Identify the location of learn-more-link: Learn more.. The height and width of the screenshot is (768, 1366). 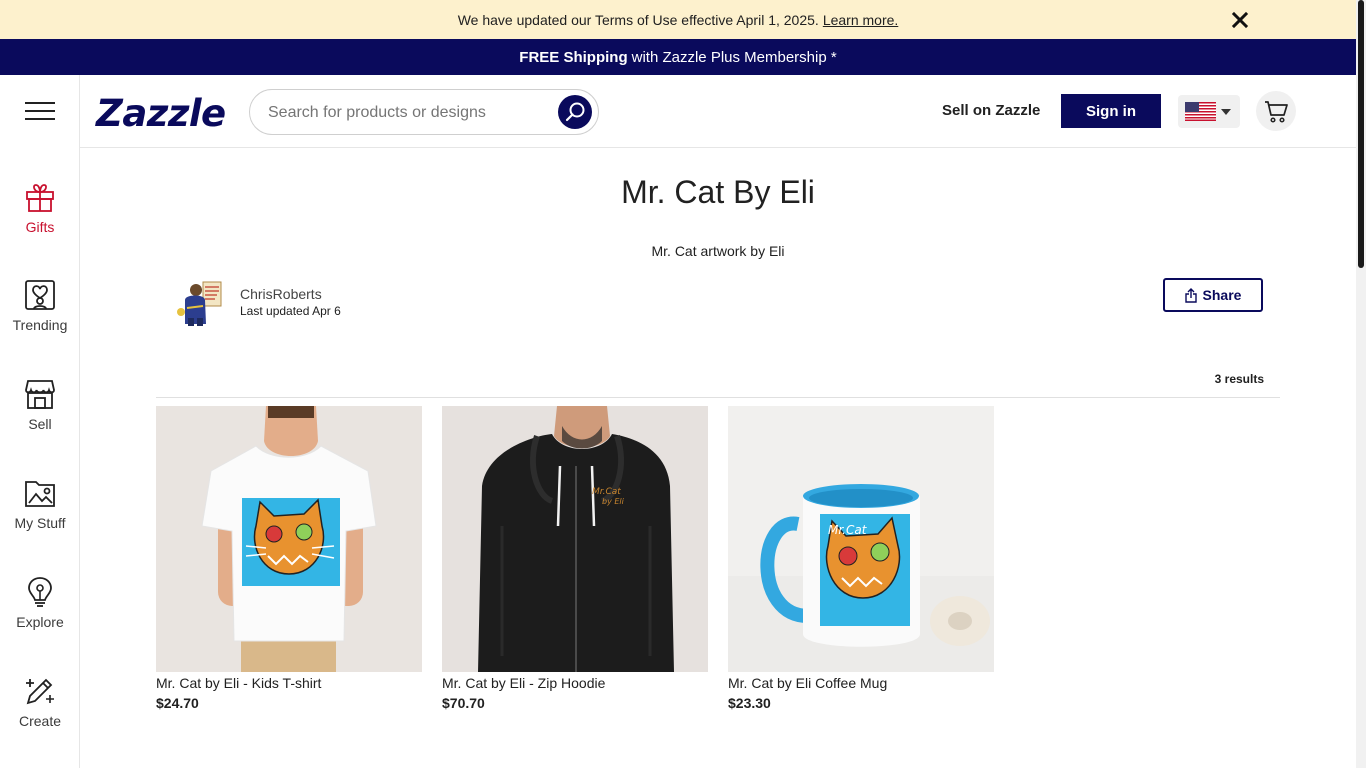
(860, 20).